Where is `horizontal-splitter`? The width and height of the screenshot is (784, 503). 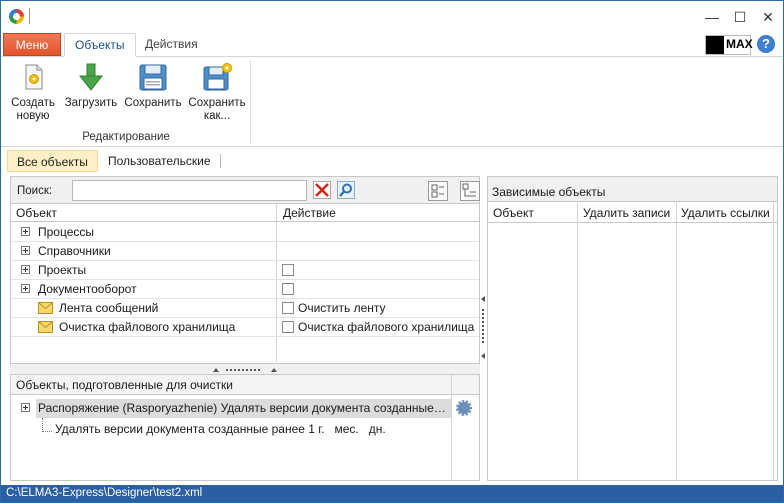
horizontal-splitter is located at coordinates (245, 369).